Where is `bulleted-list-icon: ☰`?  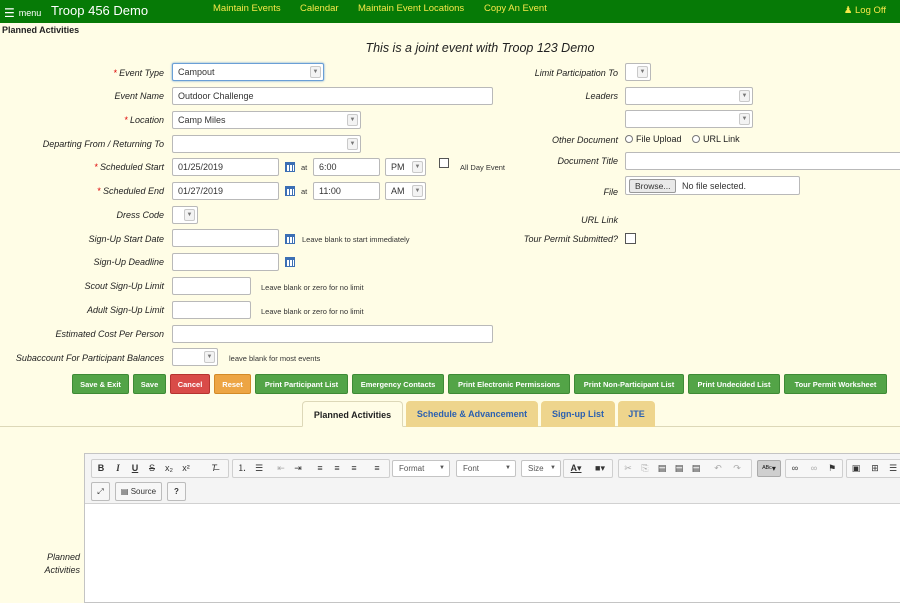
bulleted-list-icon: ☰ is located at coordinates (259, 468).